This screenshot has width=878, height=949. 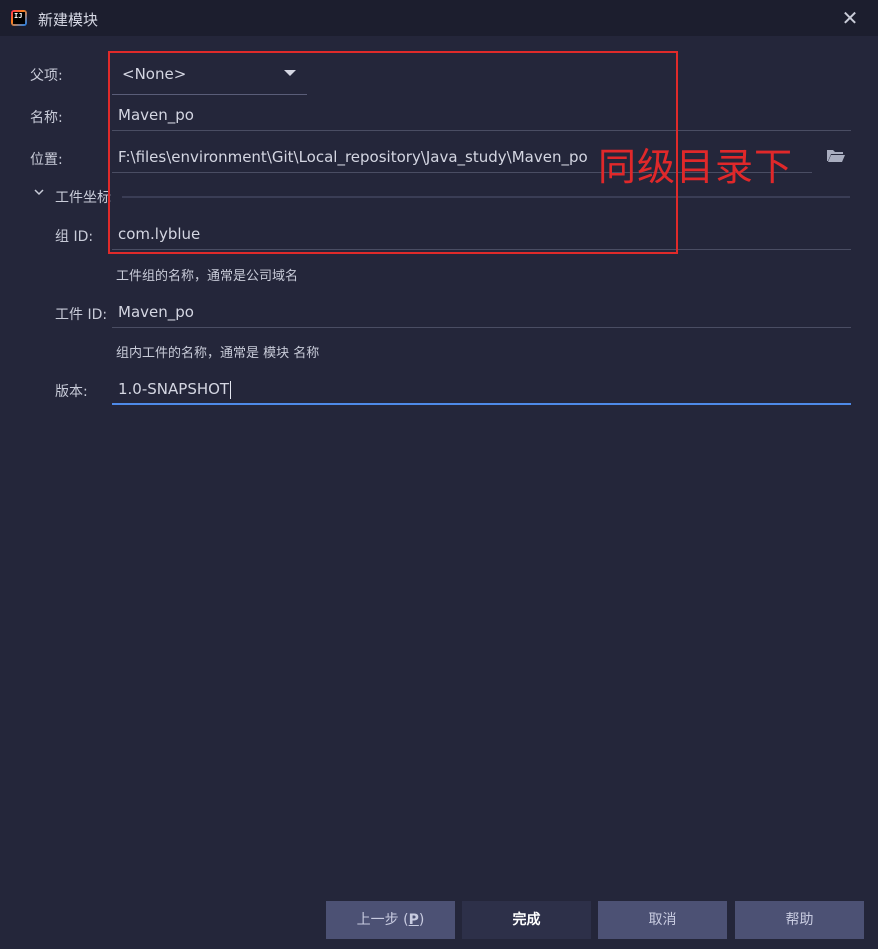 I want to click on cancel-button: 取消, so click(x=662, y=920).